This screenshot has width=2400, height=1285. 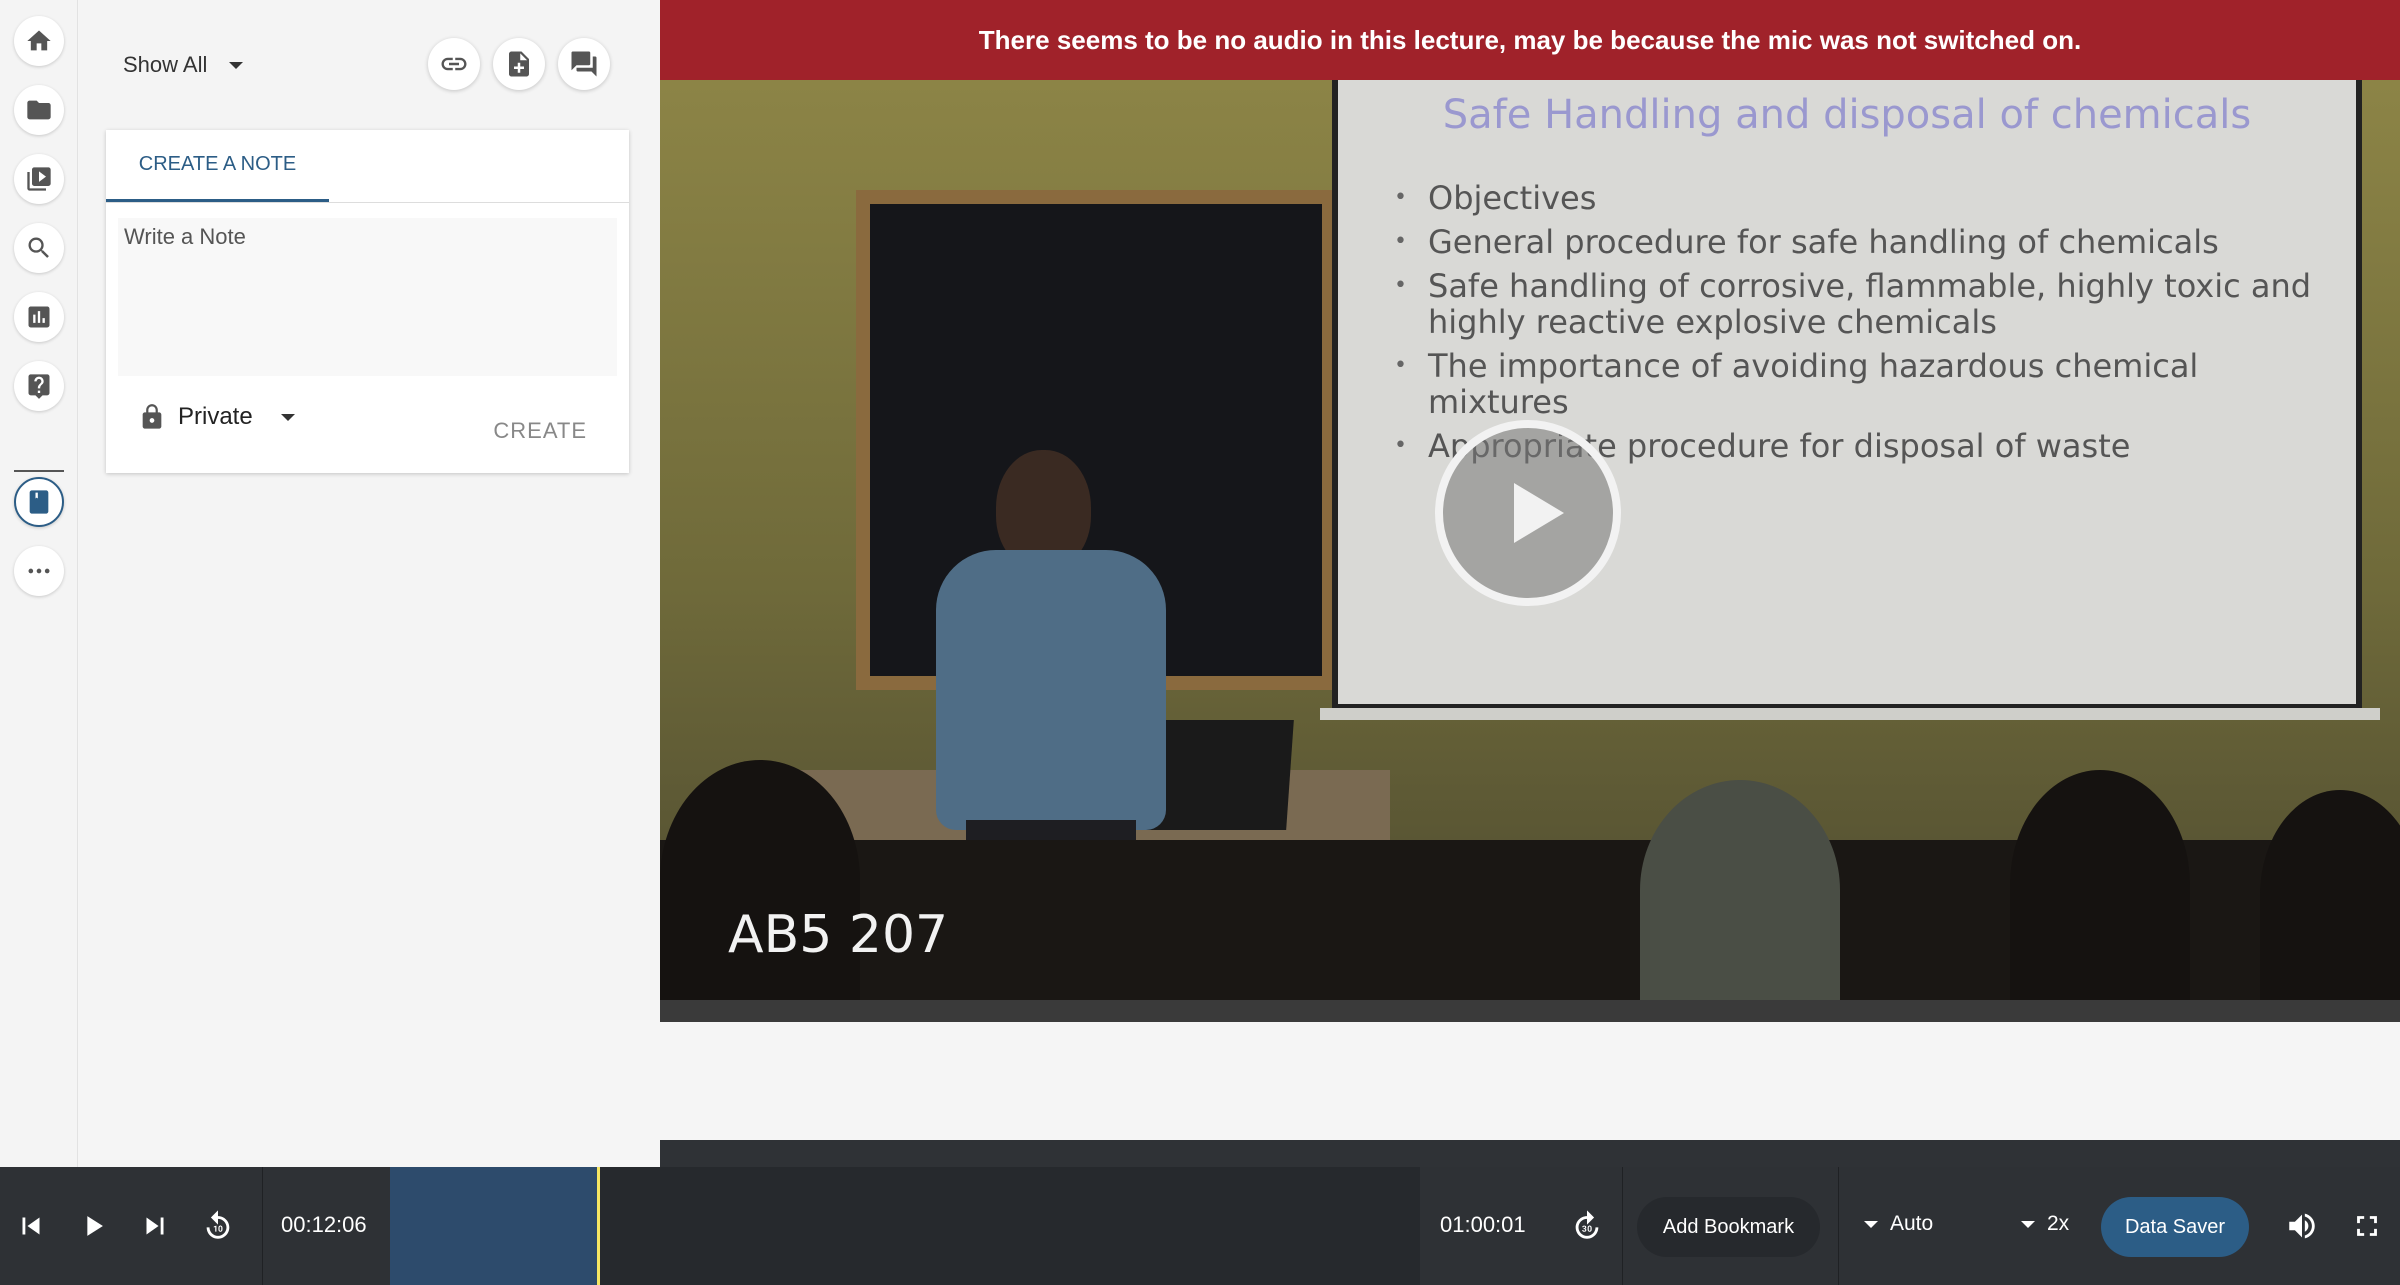 I want to click on seek-bar-playhead, so click(x=598, y=1226).